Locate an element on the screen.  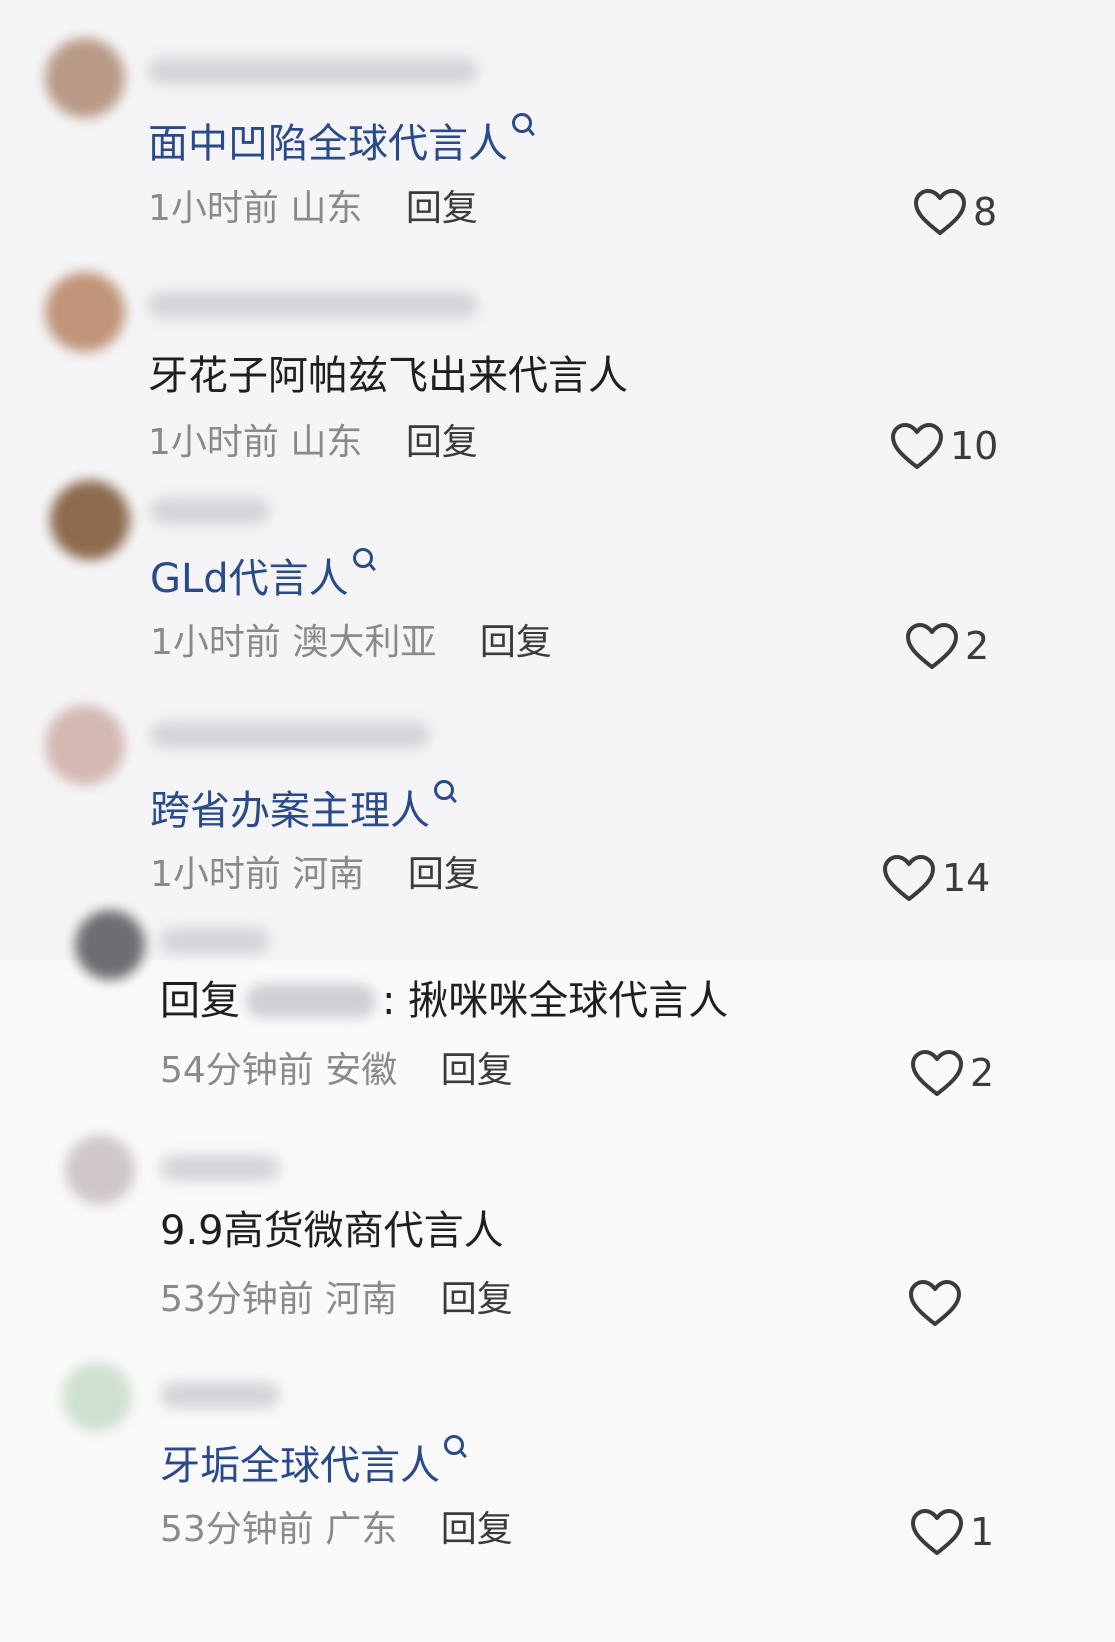
comment-text: 牙垢全球代言人 is located at coordinates (312, 1463).